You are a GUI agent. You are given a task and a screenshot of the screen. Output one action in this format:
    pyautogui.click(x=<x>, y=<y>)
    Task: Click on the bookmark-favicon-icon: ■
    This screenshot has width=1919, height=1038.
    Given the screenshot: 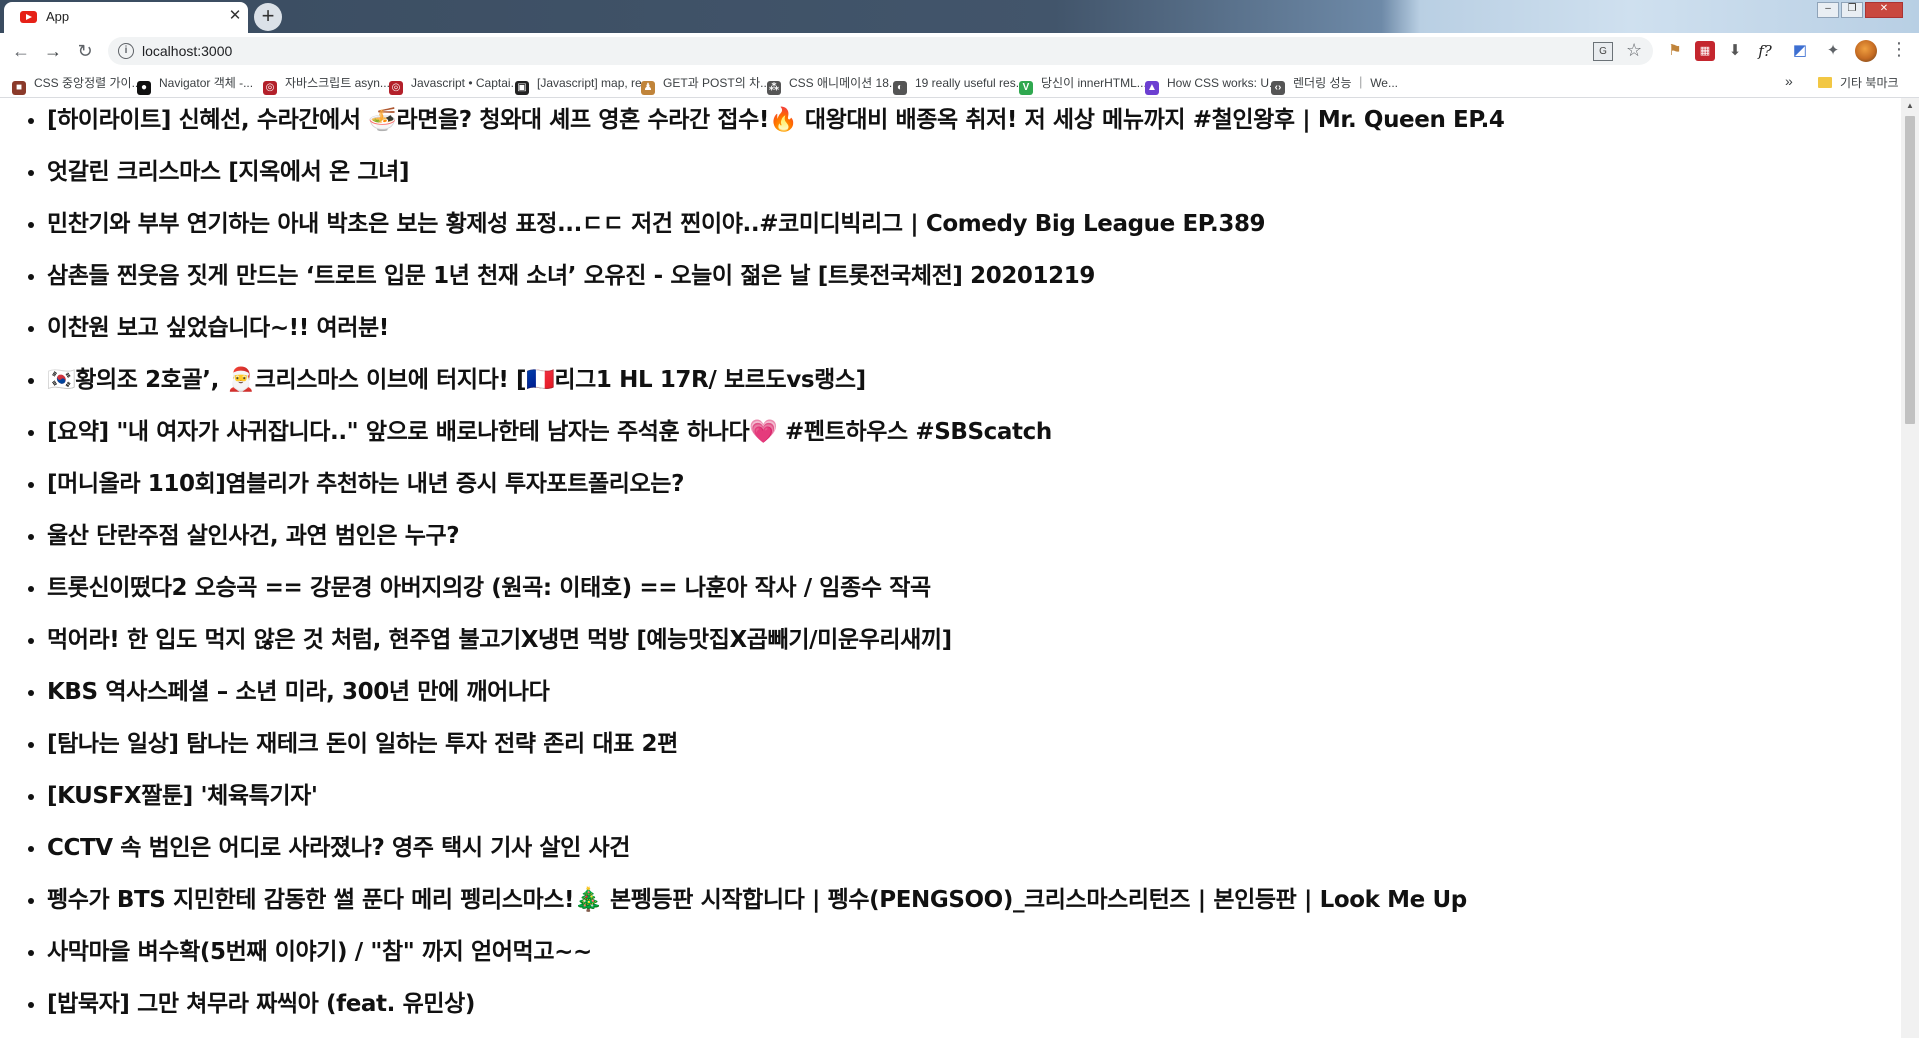 What is the action you would take?
    pyautogui.click(x=19, y=88)
    